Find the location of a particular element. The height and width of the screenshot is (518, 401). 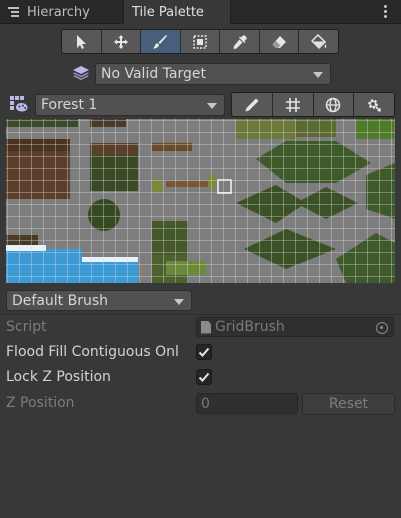

palette-settings-button is located at coordinates (374, 104).